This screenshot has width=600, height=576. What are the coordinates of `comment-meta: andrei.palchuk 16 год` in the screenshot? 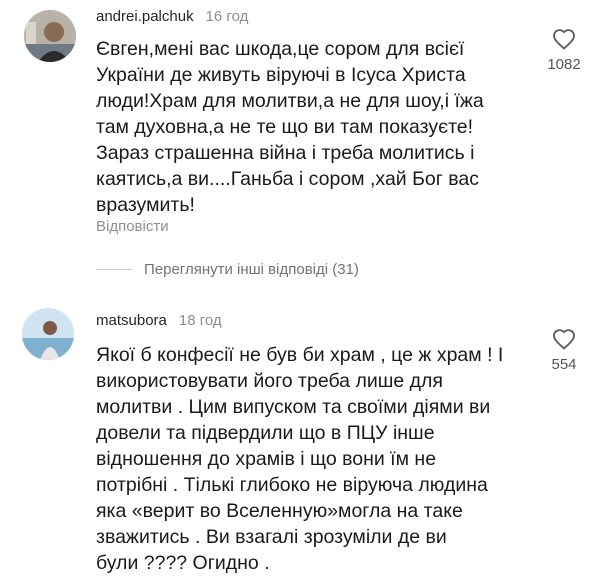 It's located at (172, 16).